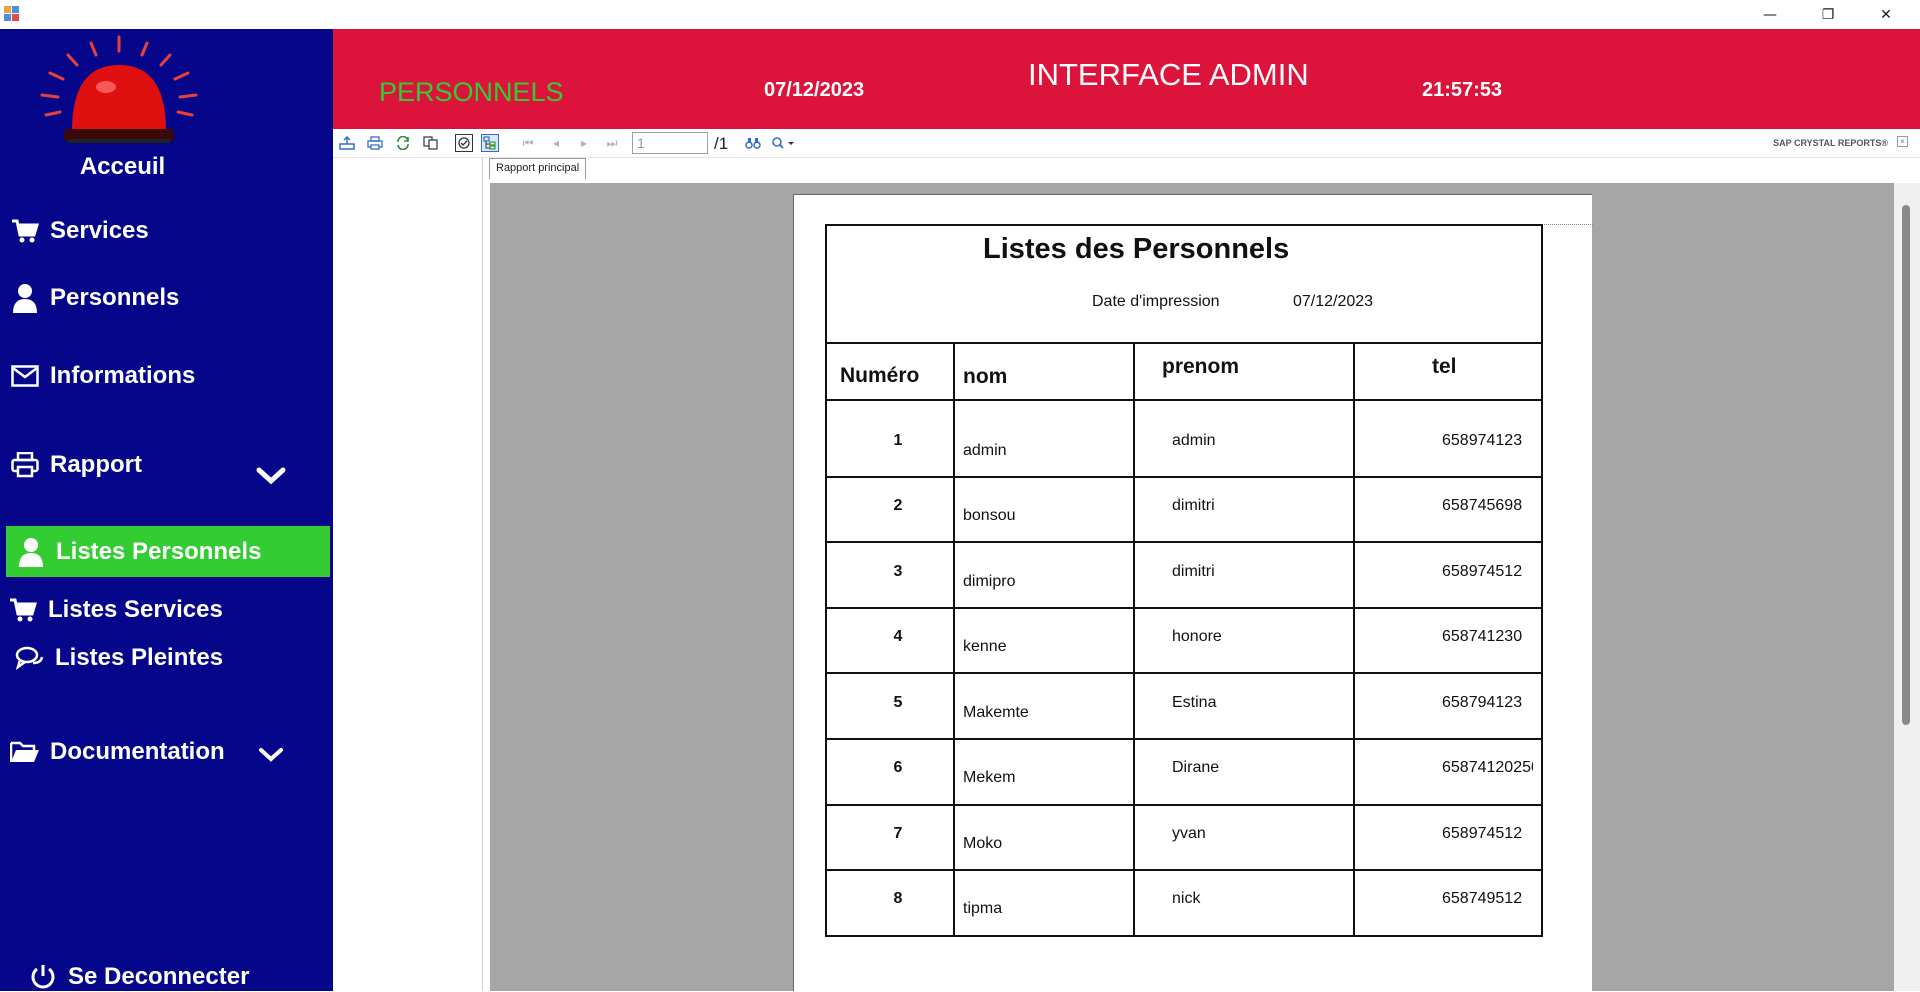  I want to click on cell-numero: 3, so click(898, 571).